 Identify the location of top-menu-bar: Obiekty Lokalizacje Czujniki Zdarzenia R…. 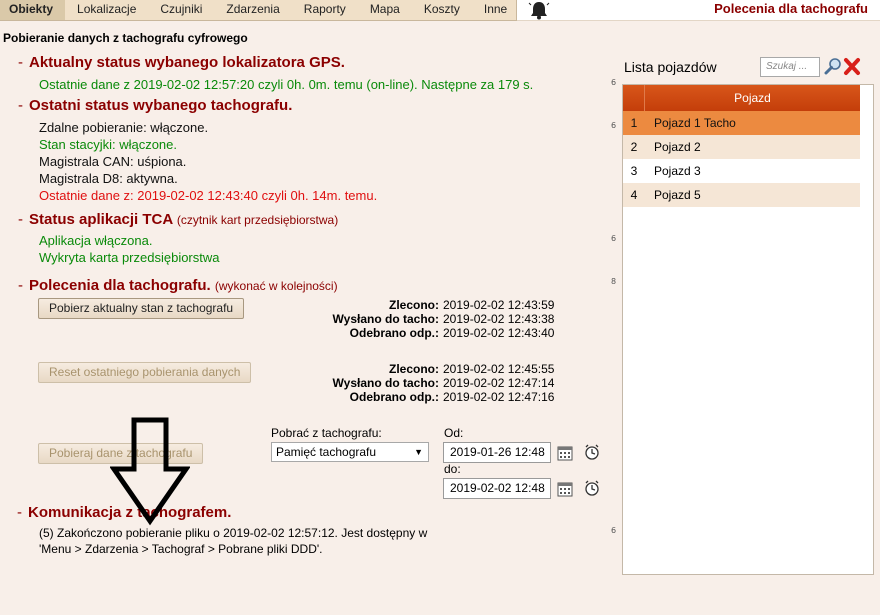
(440, 10).